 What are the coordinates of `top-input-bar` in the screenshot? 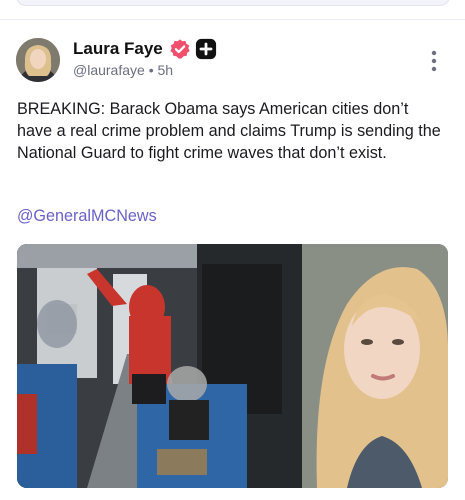 It's located at (233, 3).